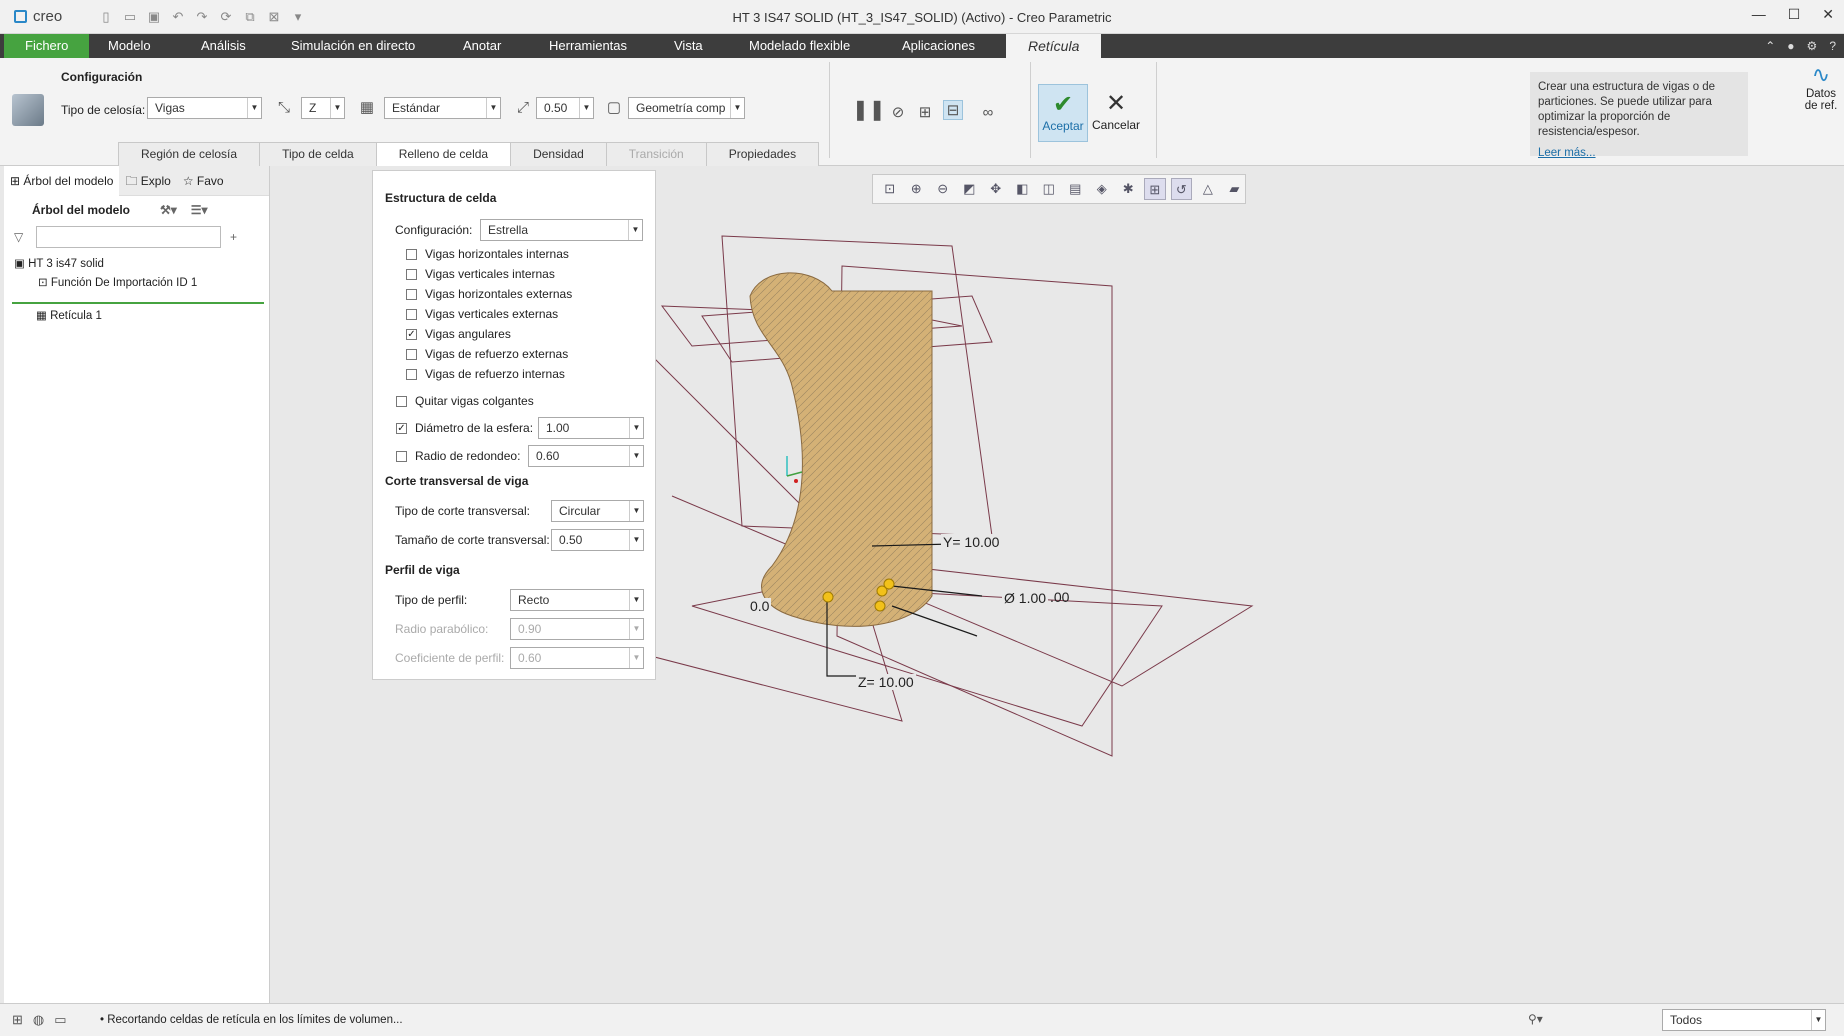 This screenshot has width=1844, height=1036. Describe the element at coordinates (323, 108) in the screenshot. I see `axis-select: Z ▼` at that location.